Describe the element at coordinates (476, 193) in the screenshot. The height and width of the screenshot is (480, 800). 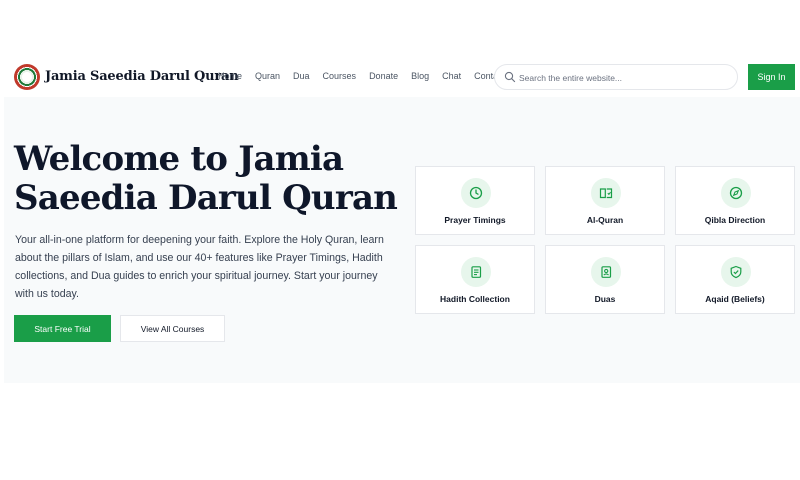
I see `clock-icon` at that location.